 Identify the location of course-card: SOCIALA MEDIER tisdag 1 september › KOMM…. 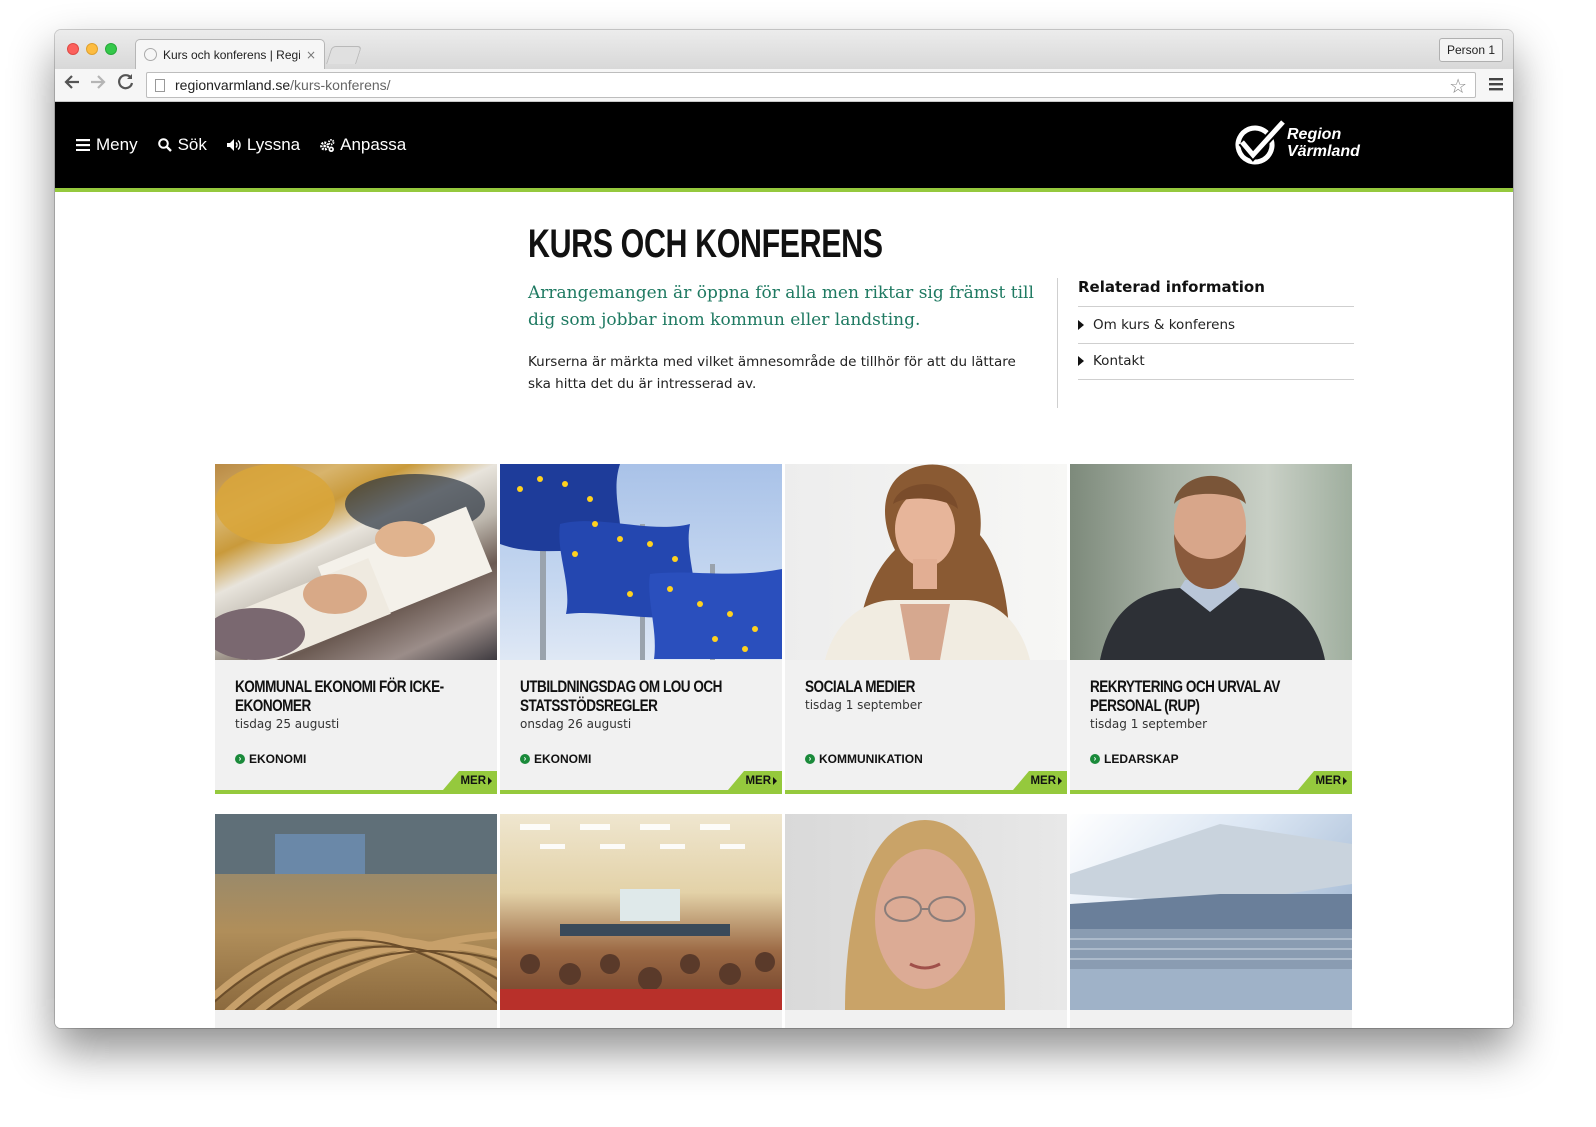
(926, 629).